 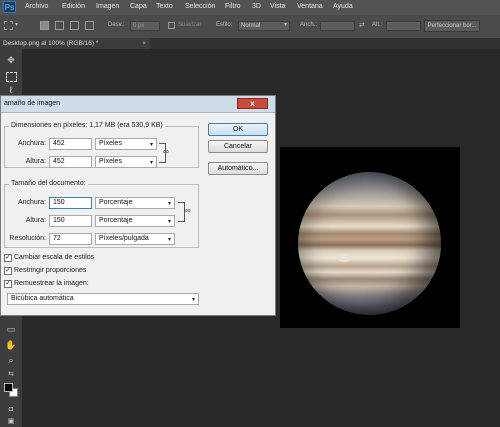 What do you see at coordinates (103, 299) in the screenshot?
I see `resample-method-select: Bicúbica automática ▾` at bounding box center [103, 299].